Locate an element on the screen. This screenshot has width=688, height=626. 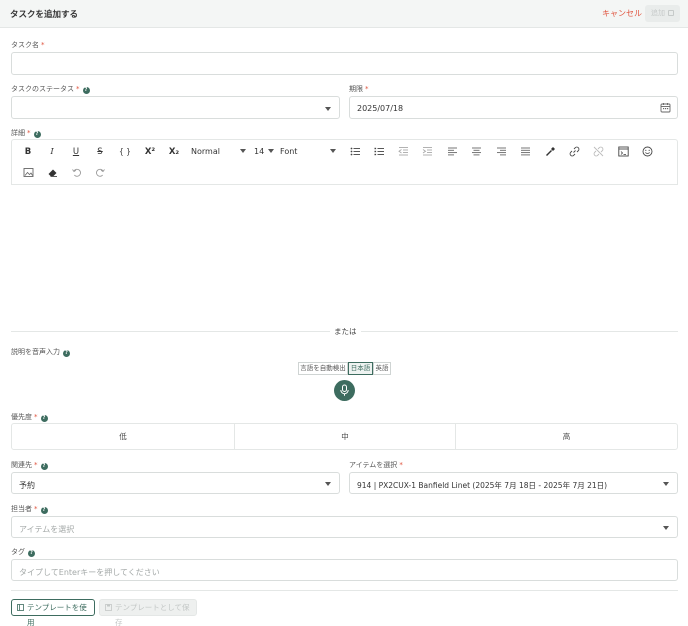
use-template-button: テンプレートを使用 is located at coordinates (53, 612).